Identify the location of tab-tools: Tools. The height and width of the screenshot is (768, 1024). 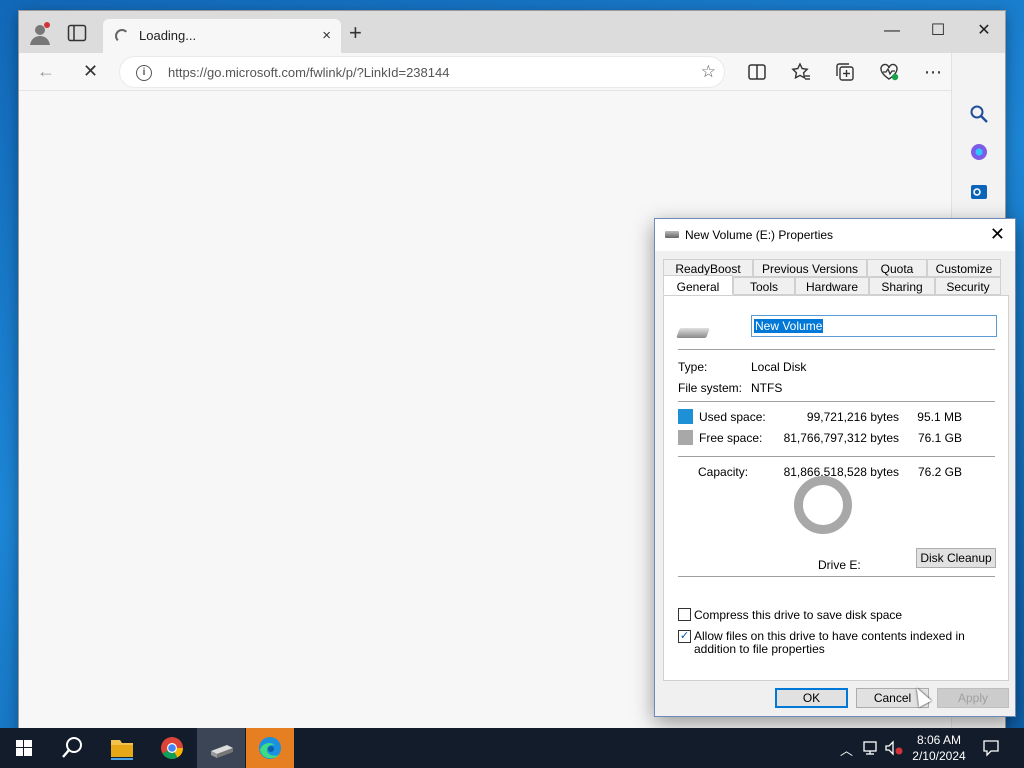
(764, 286).